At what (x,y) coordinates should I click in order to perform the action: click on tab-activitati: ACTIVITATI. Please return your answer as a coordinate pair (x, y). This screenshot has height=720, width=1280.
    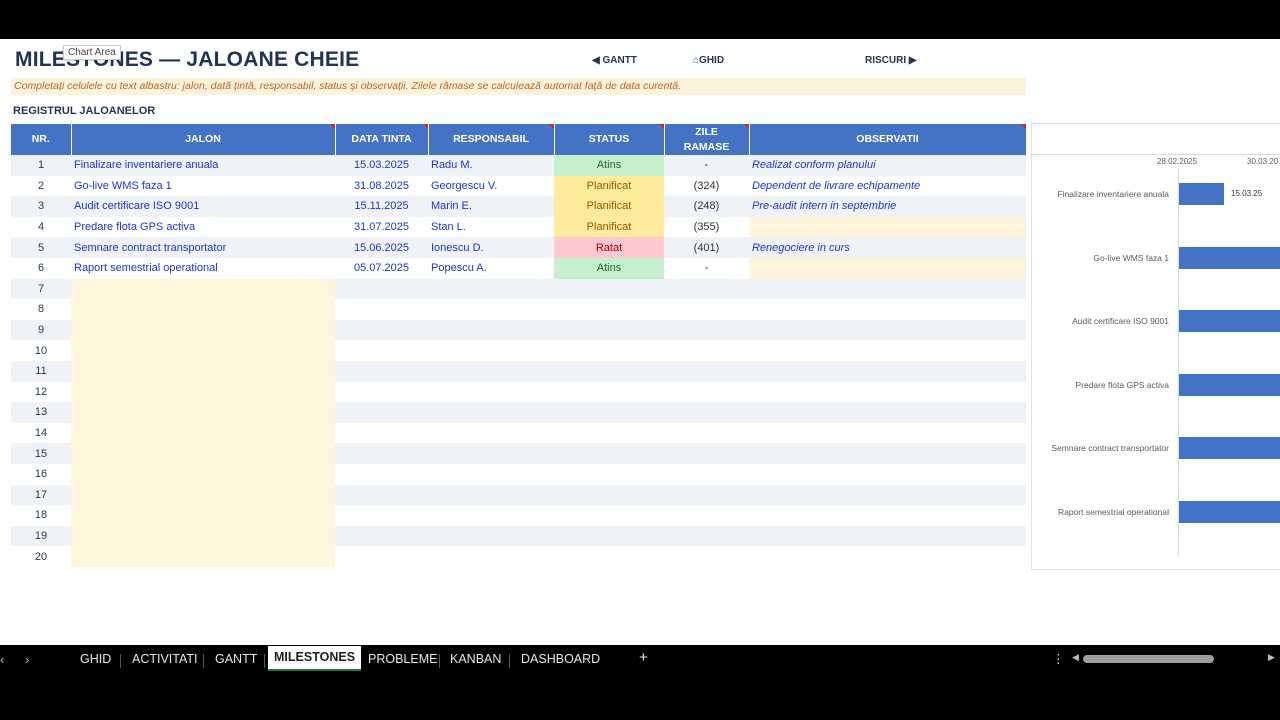
    Looking at the image, I should click on (165, 659).